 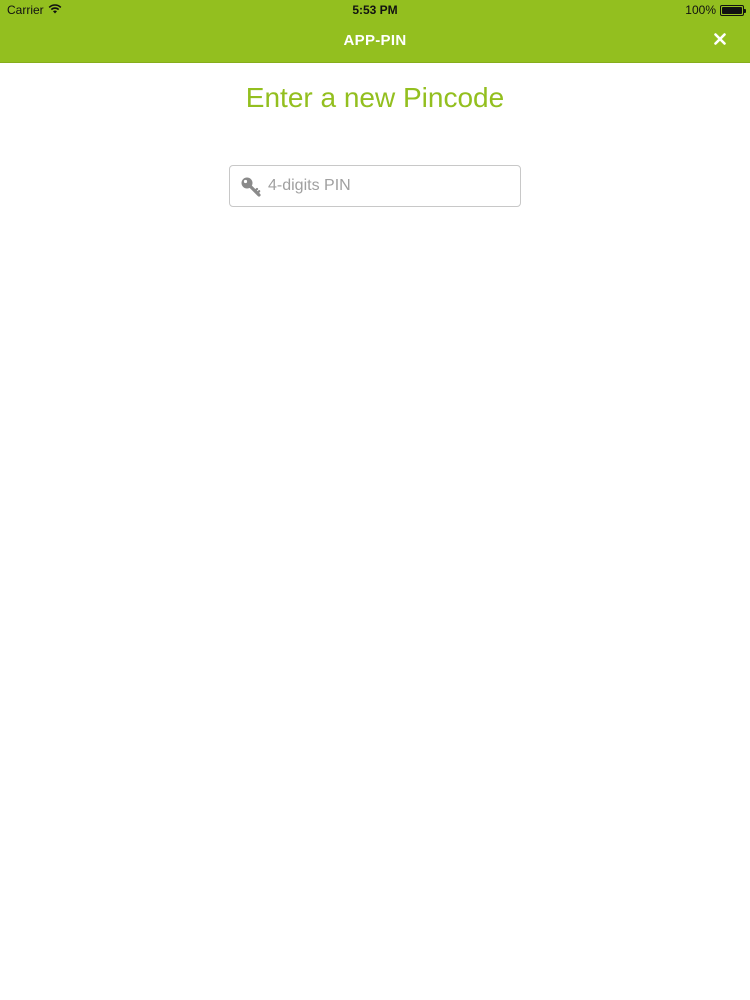 I want to click on status-time: 5:53 PM, so click(x=375, y=10).